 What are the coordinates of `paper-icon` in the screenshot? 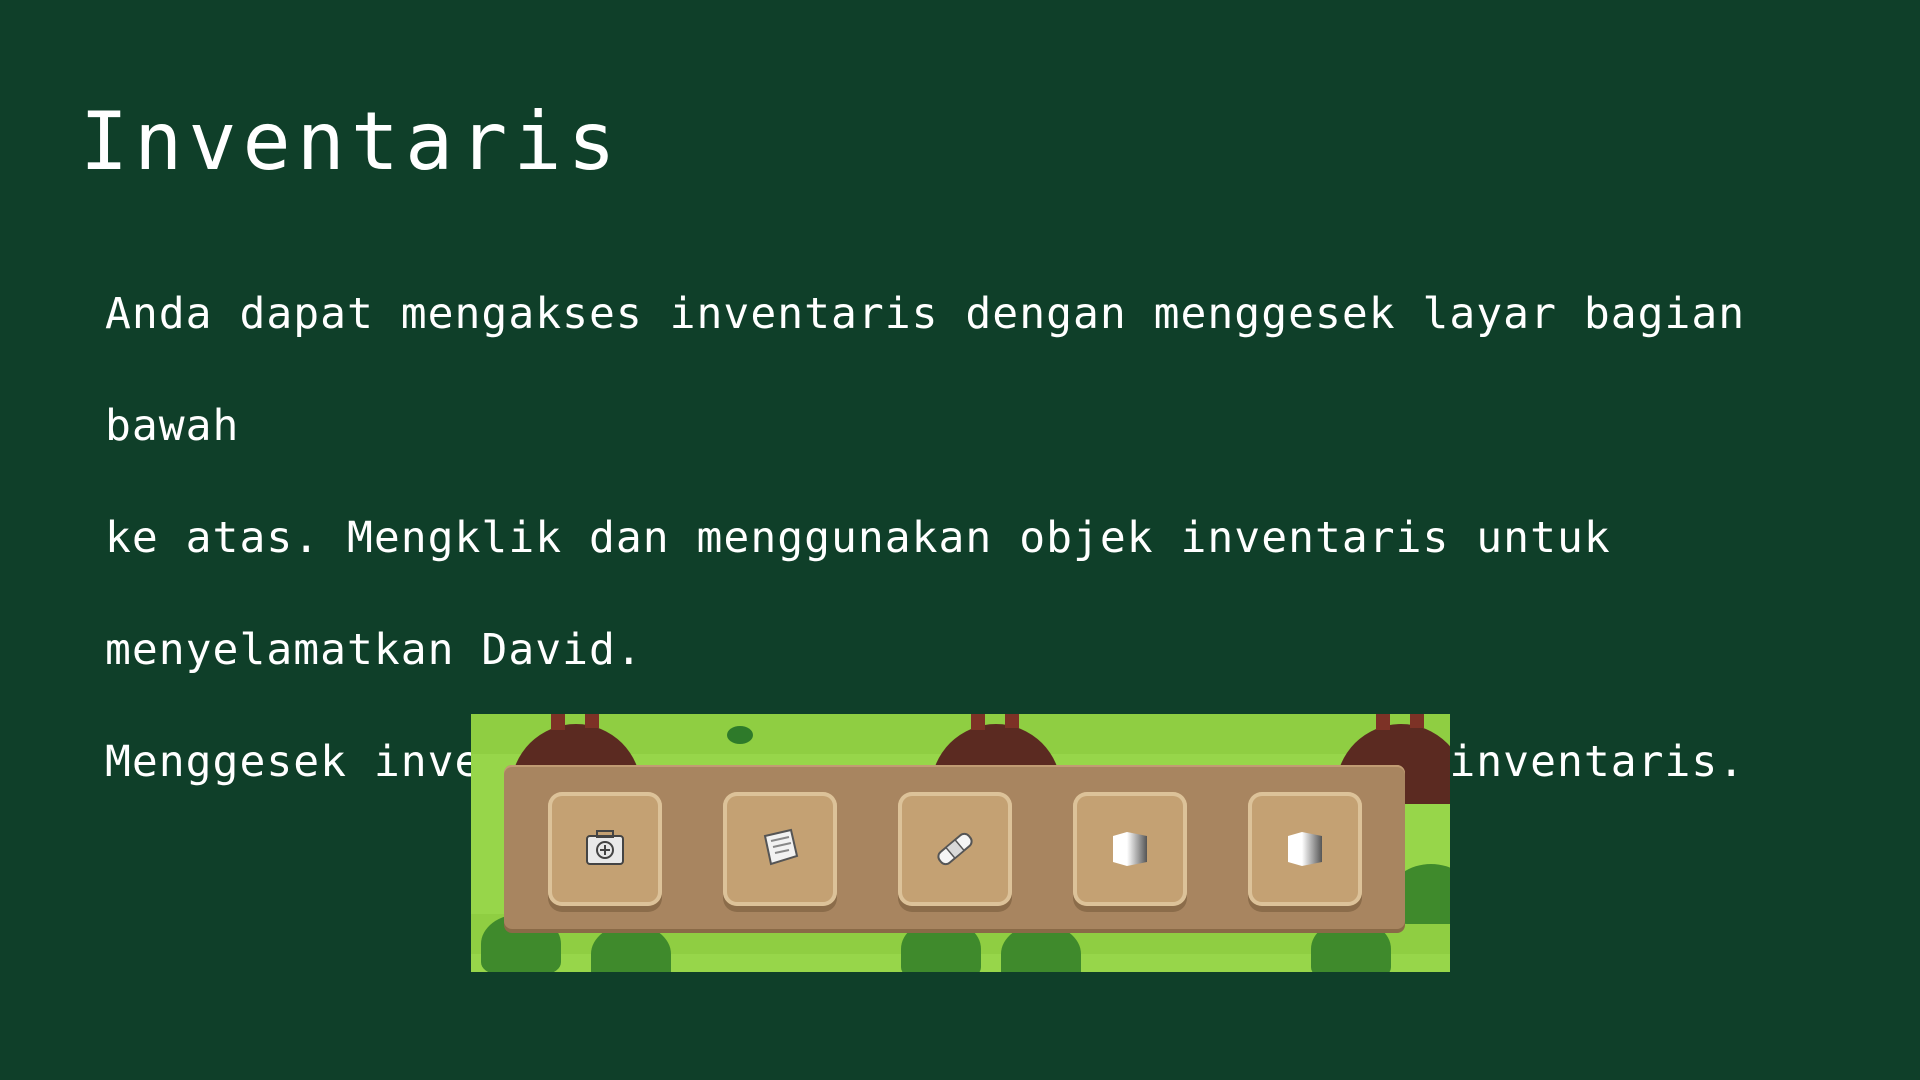 It's located at (781, 847).